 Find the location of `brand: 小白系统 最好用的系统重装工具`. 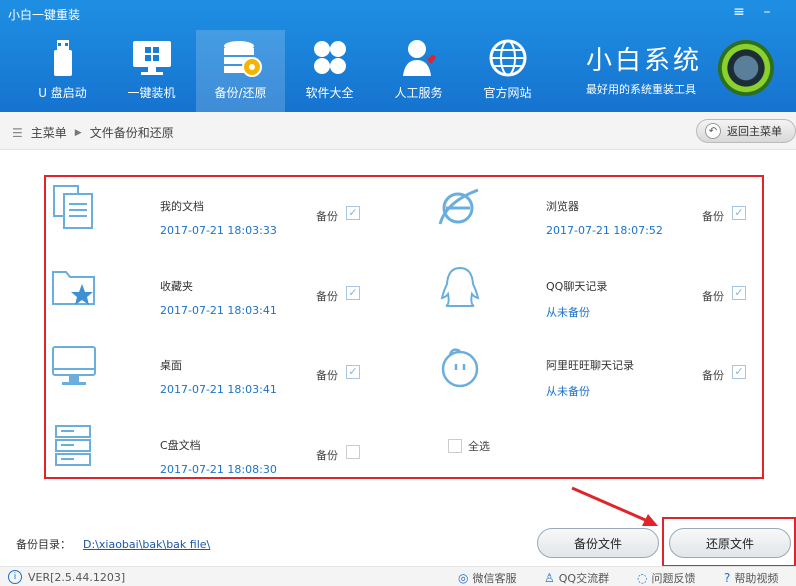

brand: 小白系统 最好用的系统重装工具 is located at coordinates (644, 68).